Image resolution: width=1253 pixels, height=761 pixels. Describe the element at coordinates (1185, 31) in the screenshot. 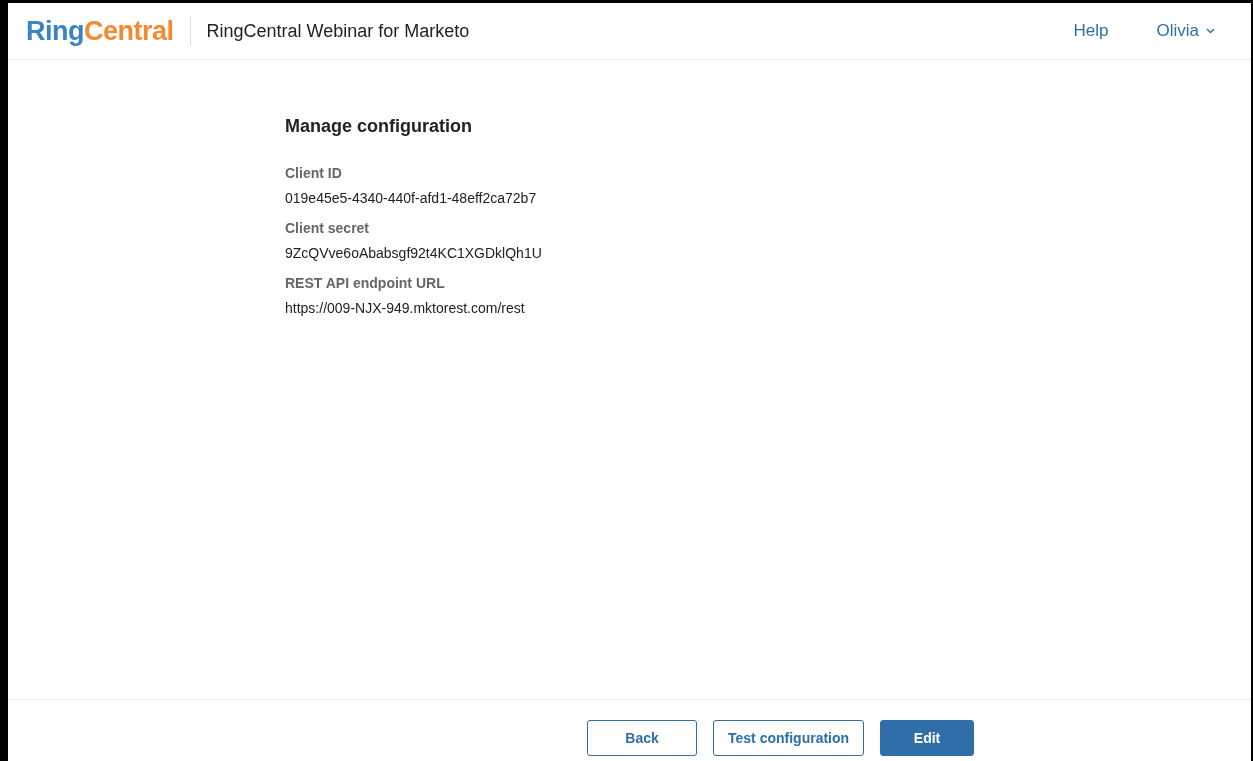

I see `user-menu: Olivia` at that location.